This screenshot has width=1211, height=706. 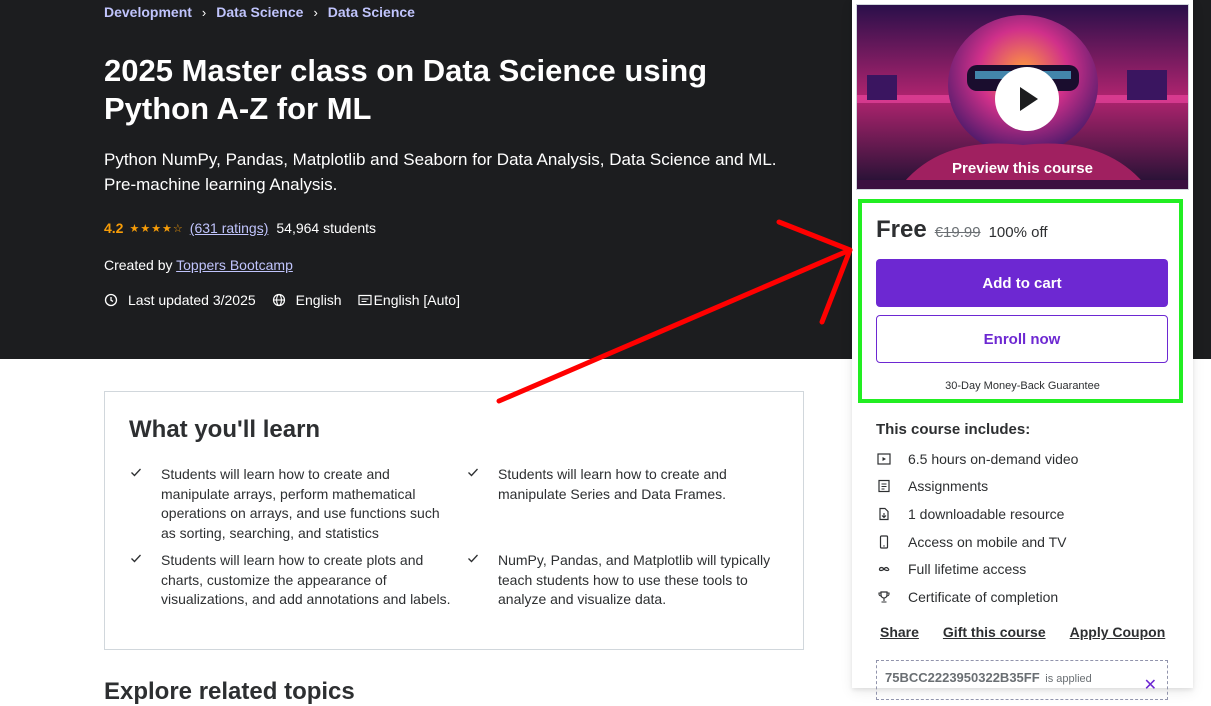 I want to click on globe-icon, so click(x=278, y=300).